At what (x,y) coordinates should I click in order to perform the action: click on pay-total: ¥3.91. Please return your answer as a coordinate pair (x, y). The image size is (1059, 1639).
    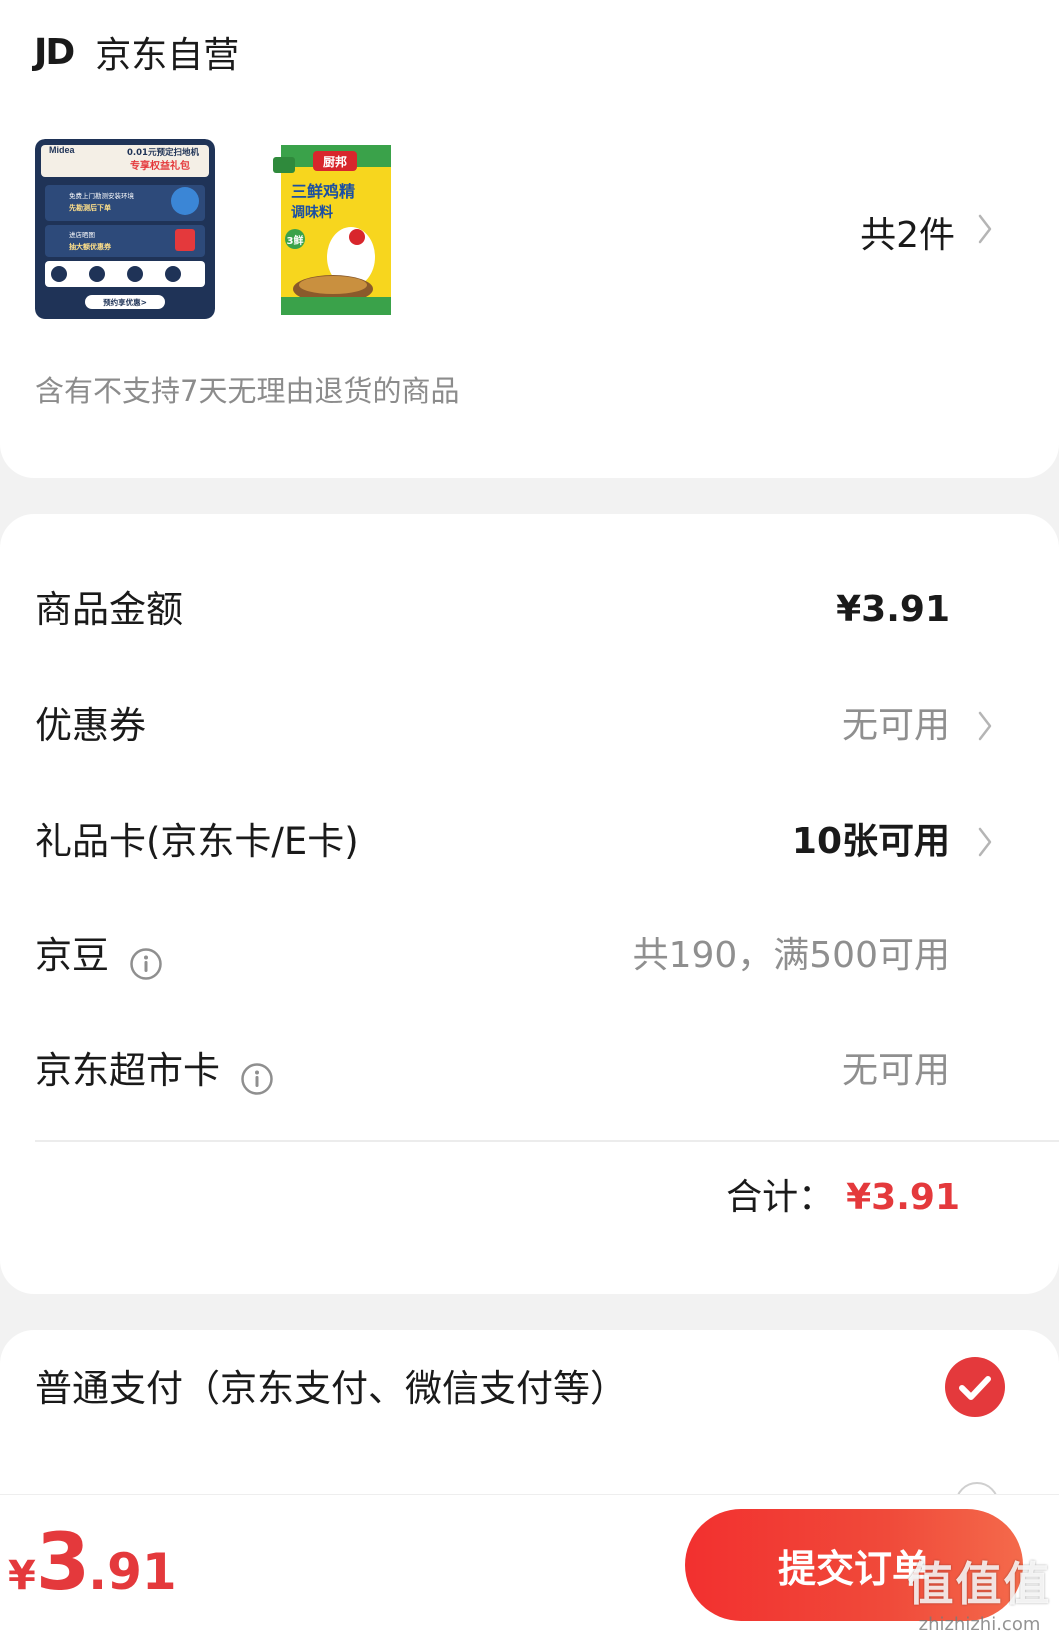
    Looking at the image, I should click on (92, 1563).